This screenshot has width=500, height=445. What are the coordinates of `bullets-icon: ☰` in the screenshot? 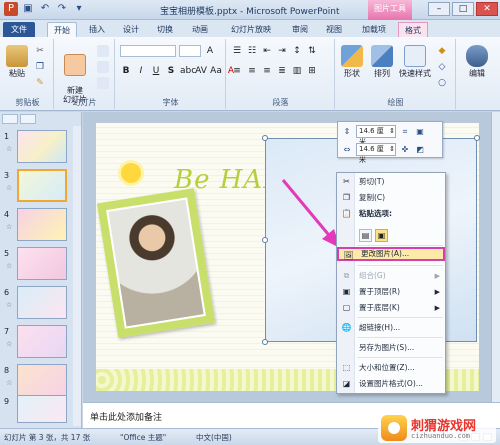 It's located at (237, 51).